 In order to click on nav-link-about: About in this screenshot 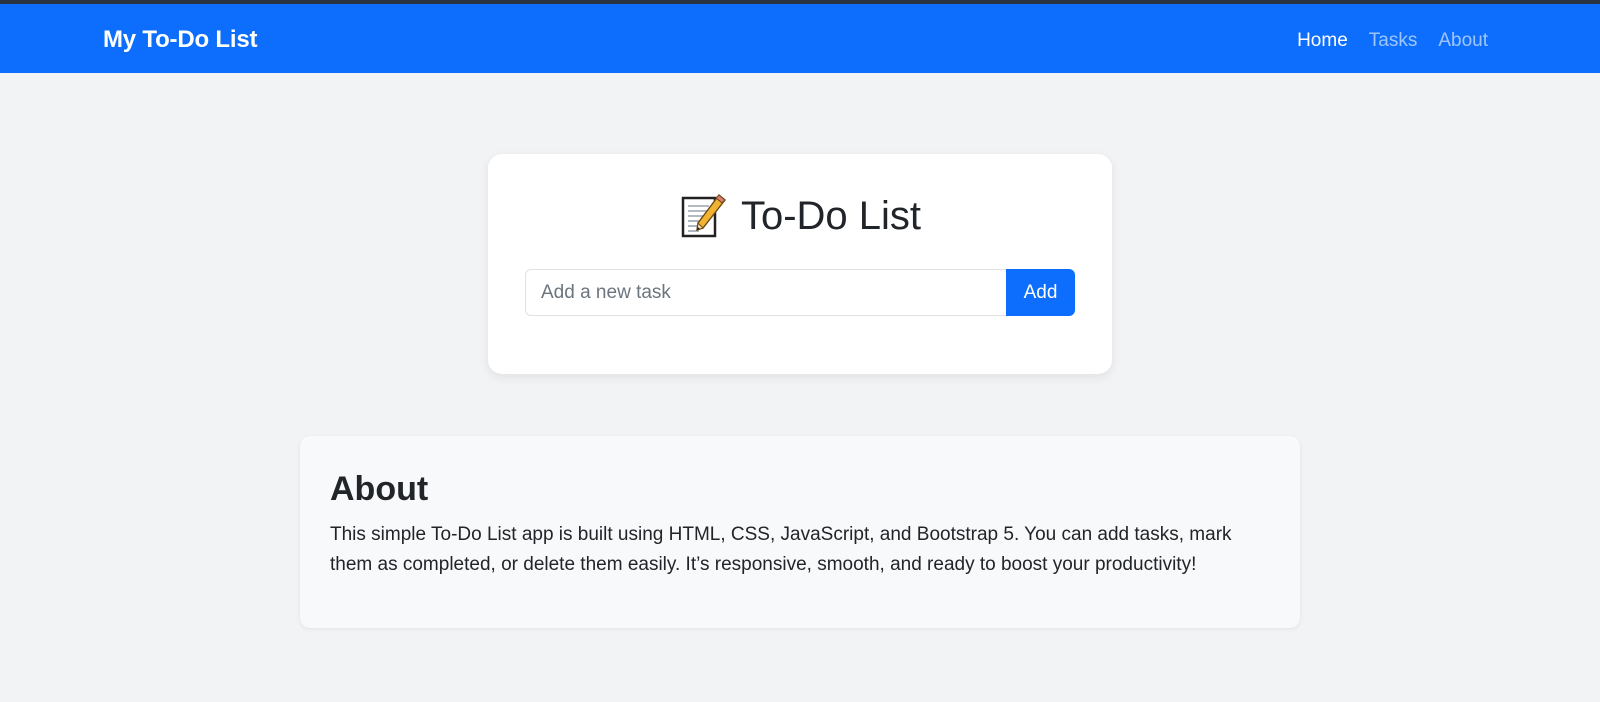, I will do `click(1463, 41)`.